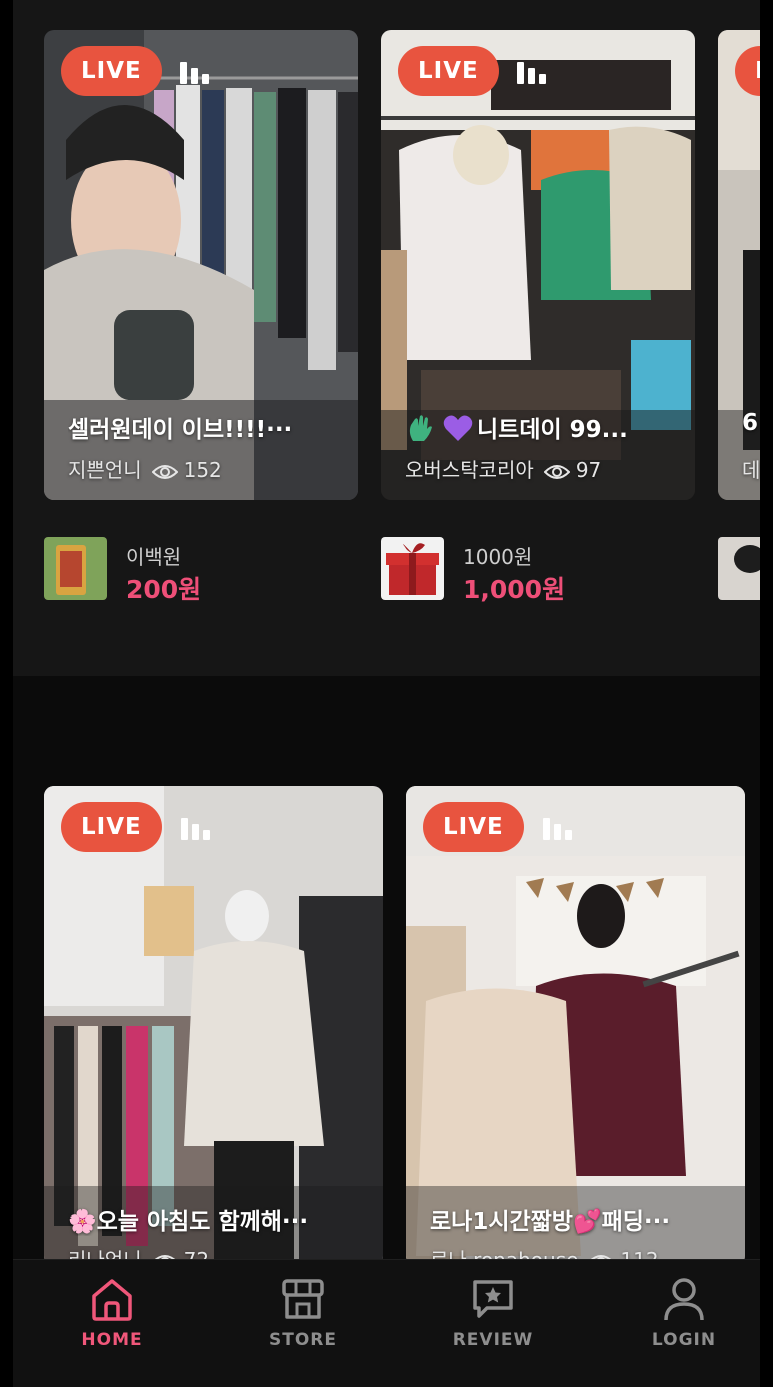  I want to click on nav-label: STORE, so click(303, 1340).